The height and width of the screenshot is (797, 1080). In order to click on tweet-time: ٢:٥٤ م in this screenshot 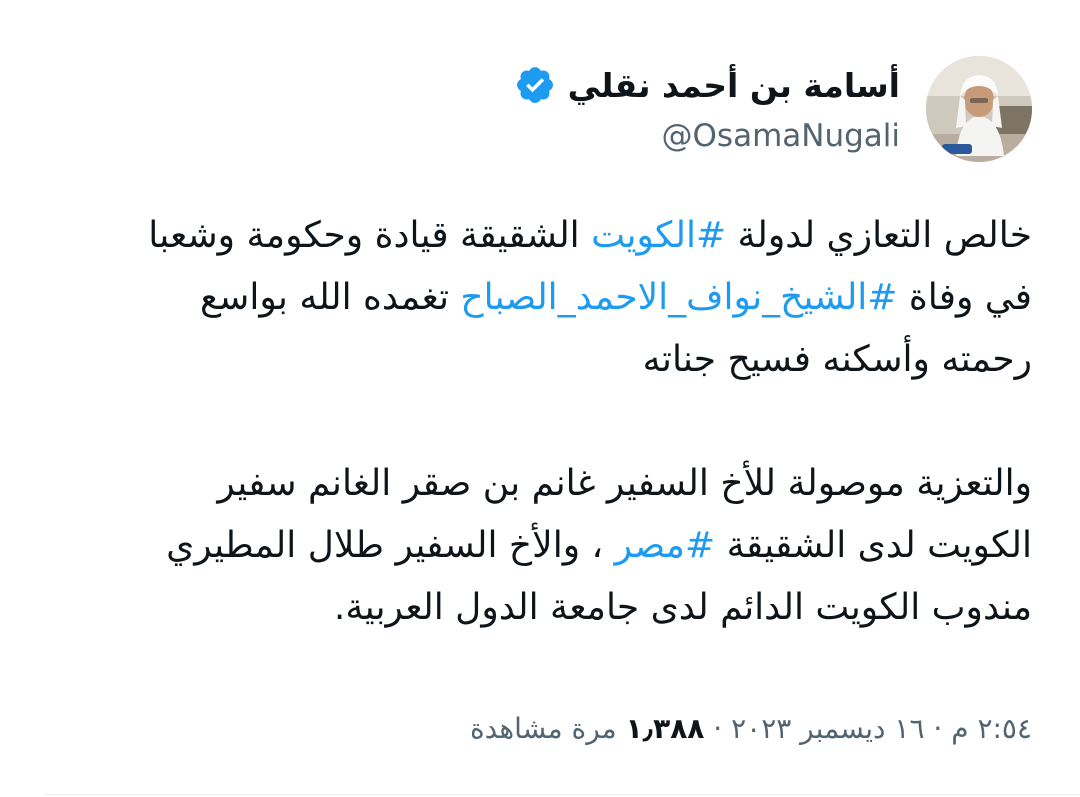, I will do `click(991, 728)`.